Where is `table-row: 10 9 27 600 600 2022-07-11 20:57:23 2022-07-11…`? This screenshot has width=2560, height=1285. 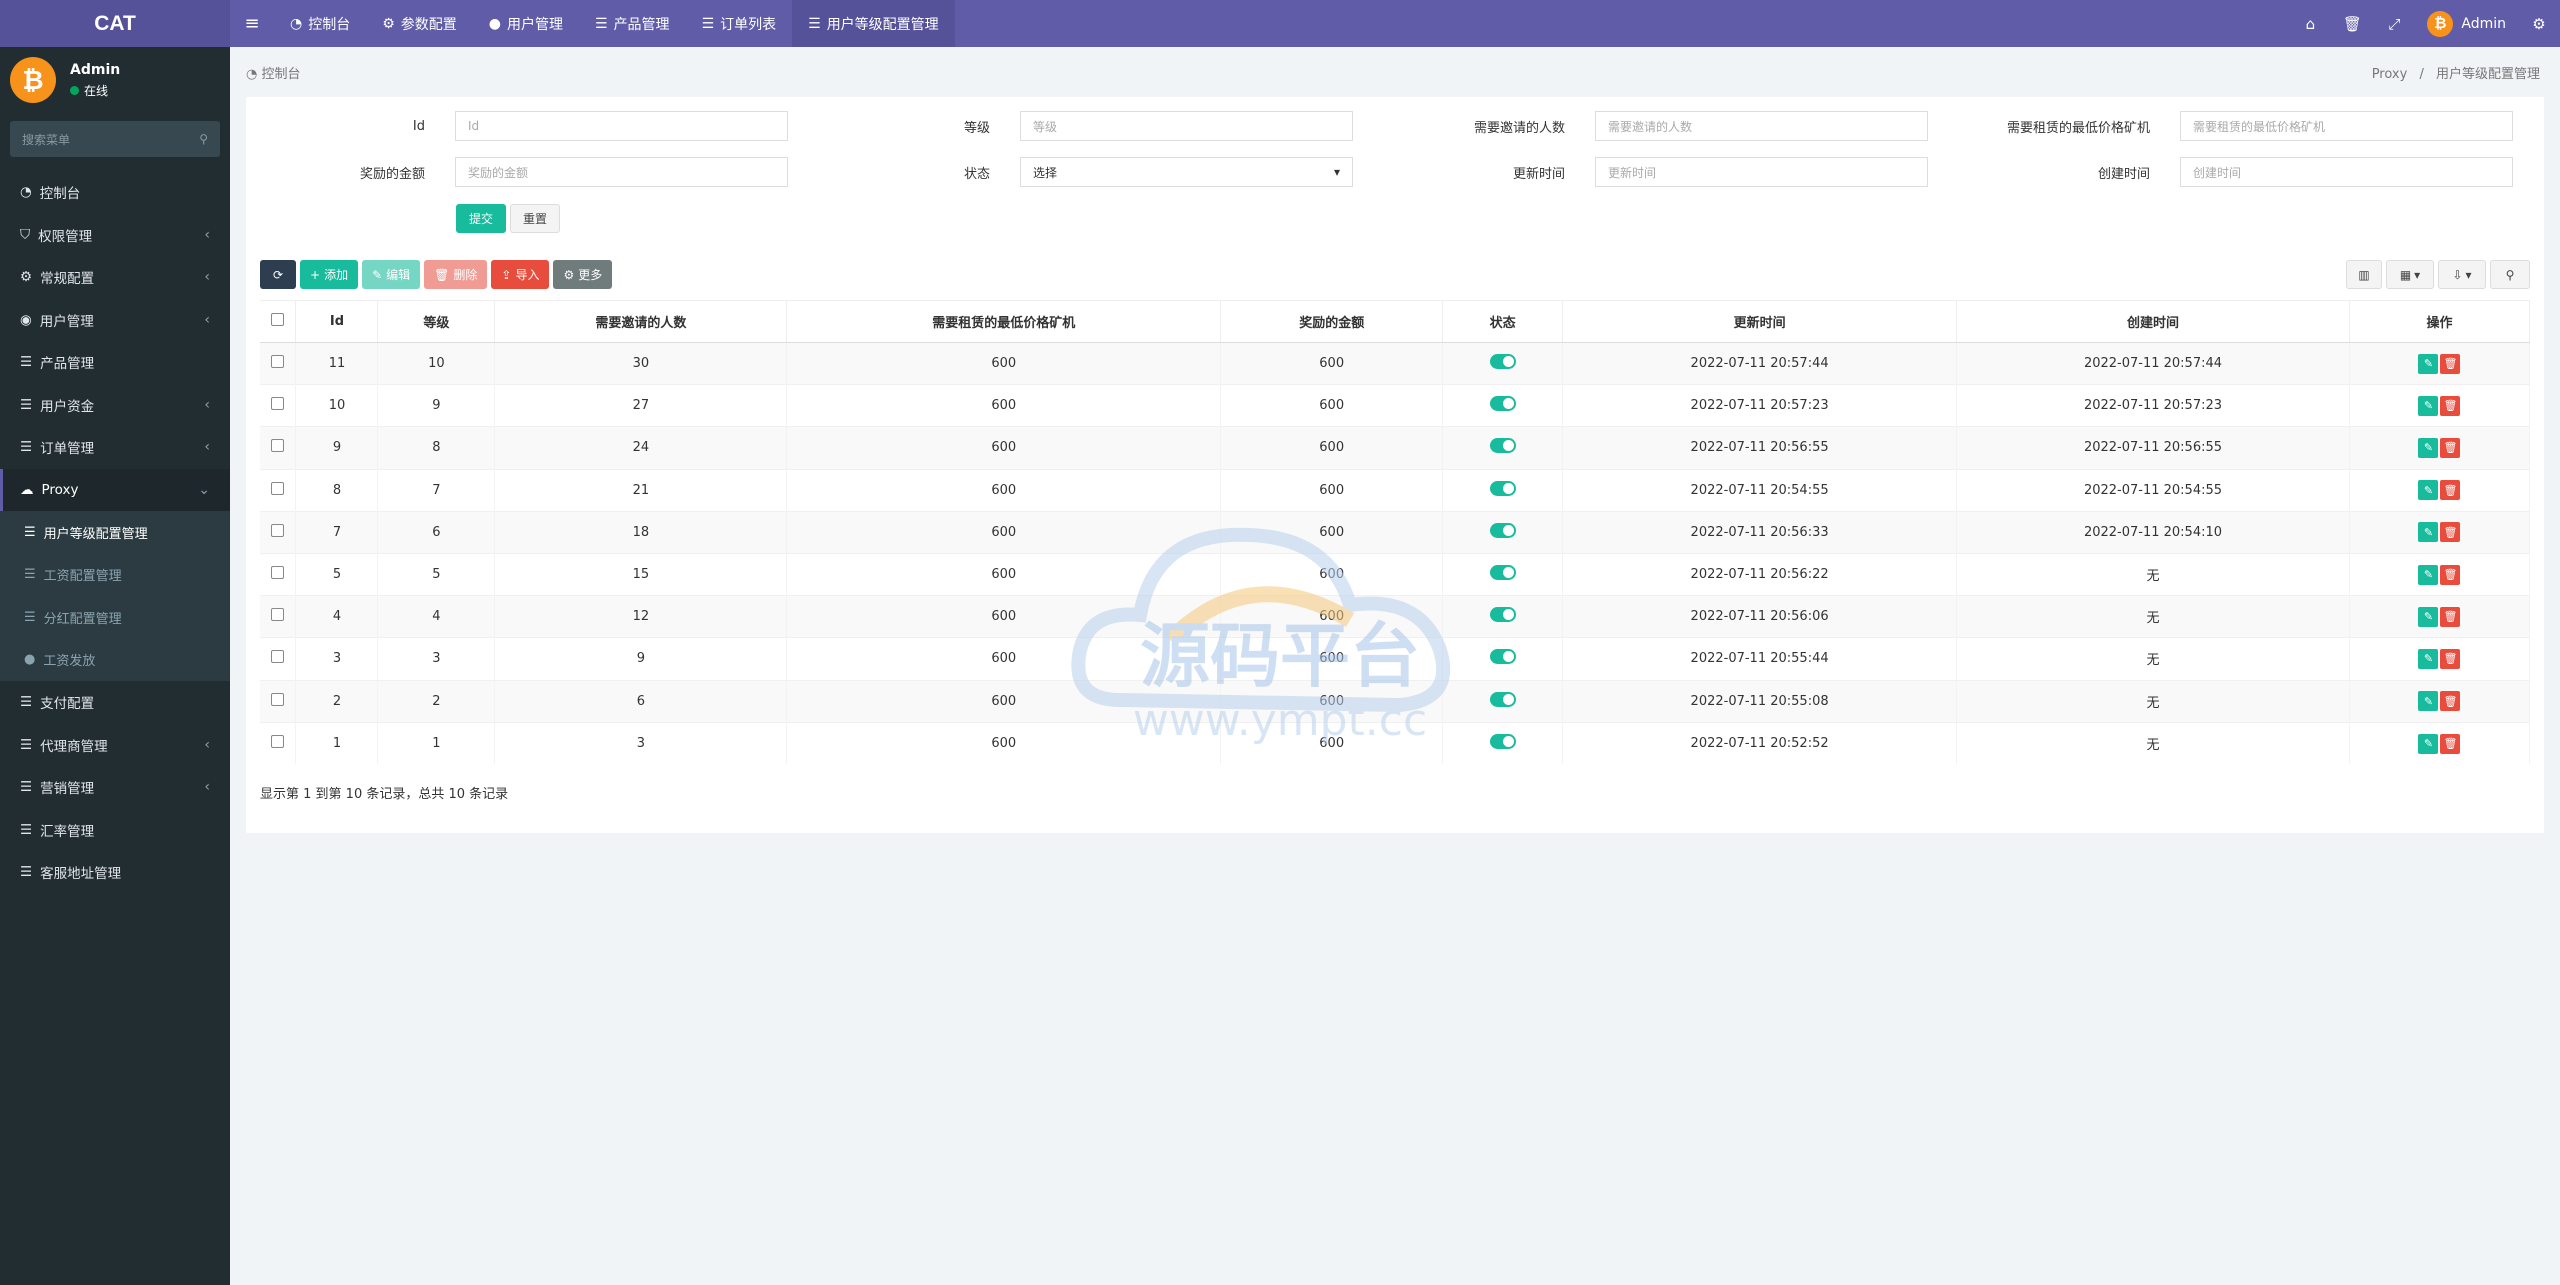 table-row: 10 9 27 600 600 2022-07-11 20:57:23 2022-07-11… is located at coordinates (1395, 405).